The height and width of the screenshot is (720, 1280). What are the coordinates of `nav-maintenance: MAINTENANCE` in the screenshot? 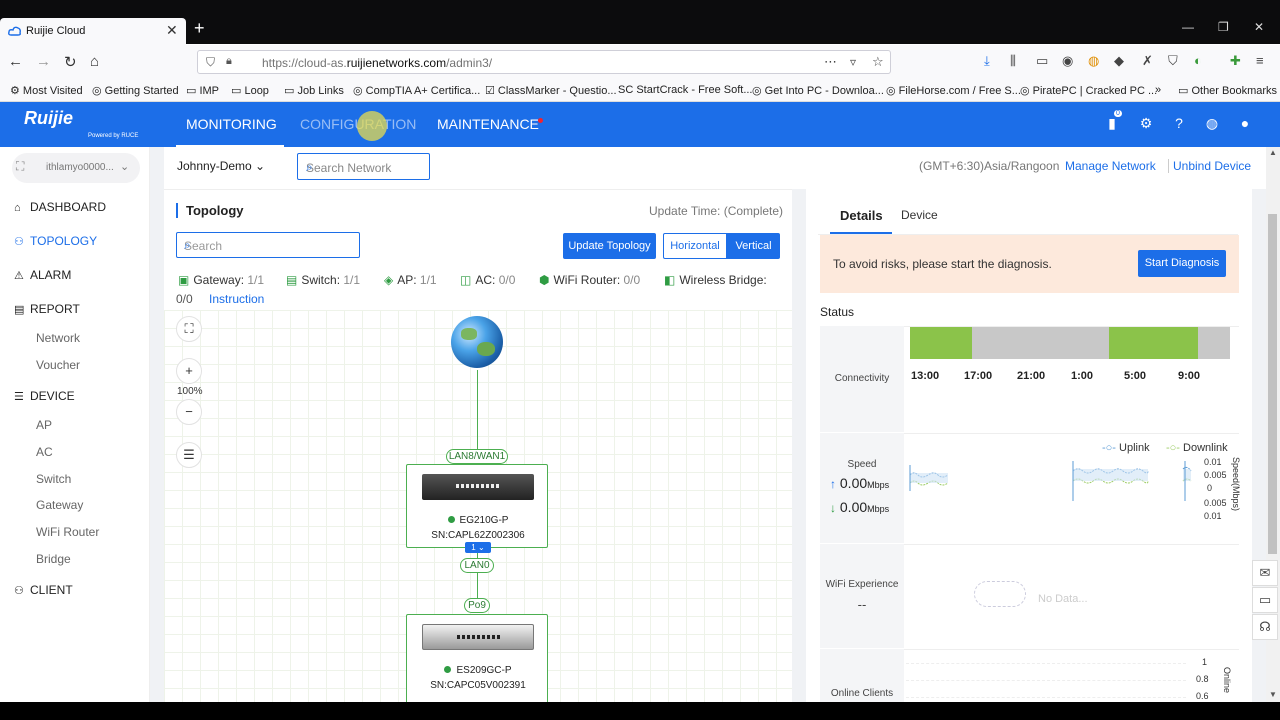 It's located at (488, 124).